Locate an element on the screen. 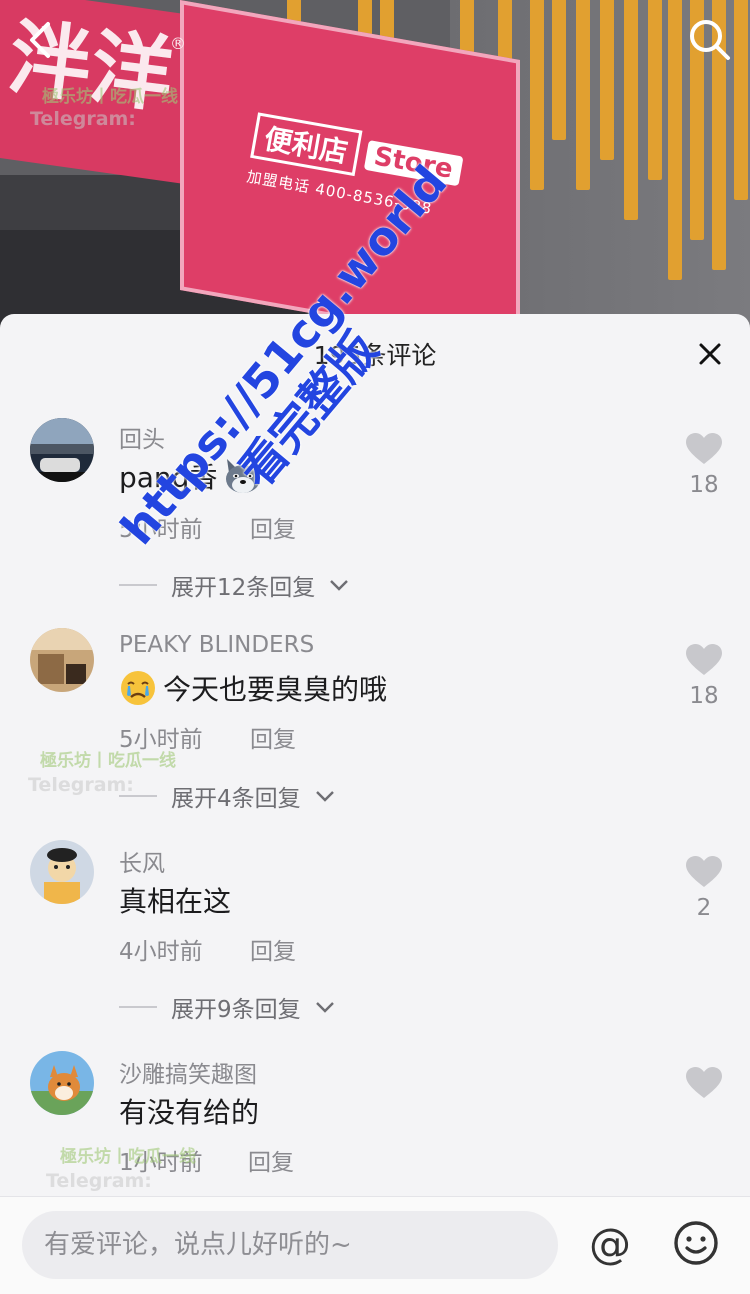 This screenshot has width=750, height=1294. comment-time: 1小时前 is located at coordinates (161, 1163).